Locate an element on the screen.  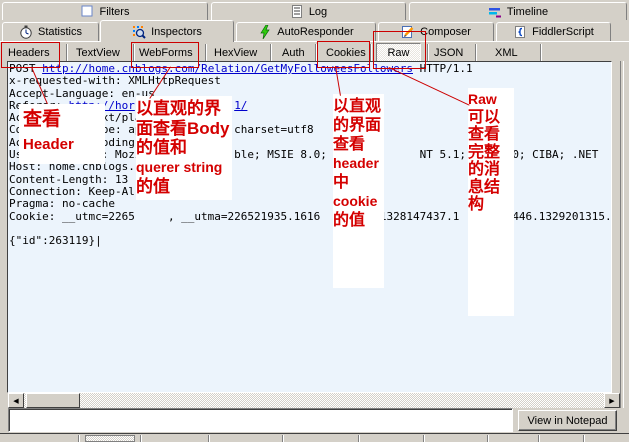
tab-fiddlerscript: FiddlerScript is located at coordinates (553, 31).